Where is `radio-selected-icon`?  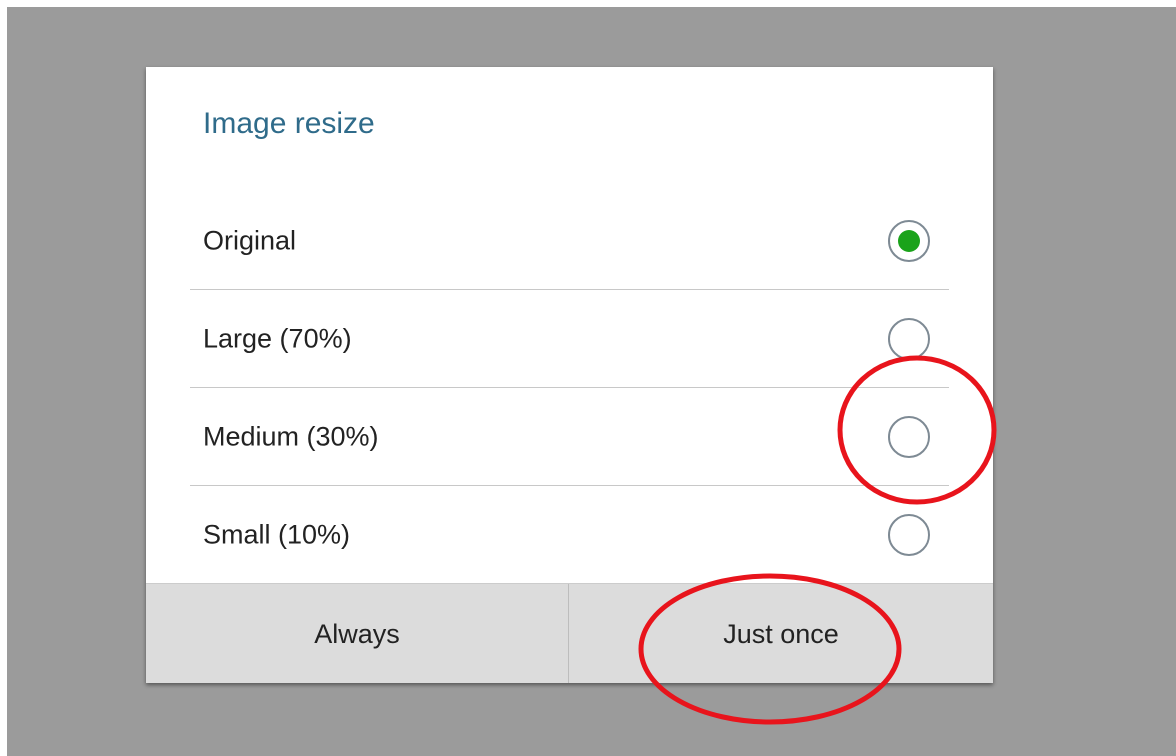 radio-selected-icon is located at coordinates (909, 241).